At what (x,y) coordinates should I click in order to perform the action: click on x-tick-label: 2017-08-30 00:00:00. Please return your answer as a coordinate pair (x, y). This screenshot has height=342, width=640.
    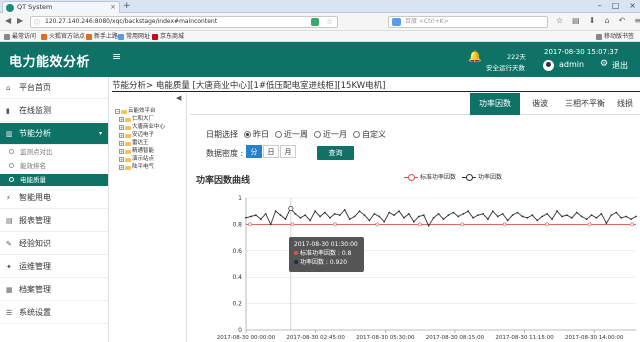
    Looking at the image, I should click on (246, 338).